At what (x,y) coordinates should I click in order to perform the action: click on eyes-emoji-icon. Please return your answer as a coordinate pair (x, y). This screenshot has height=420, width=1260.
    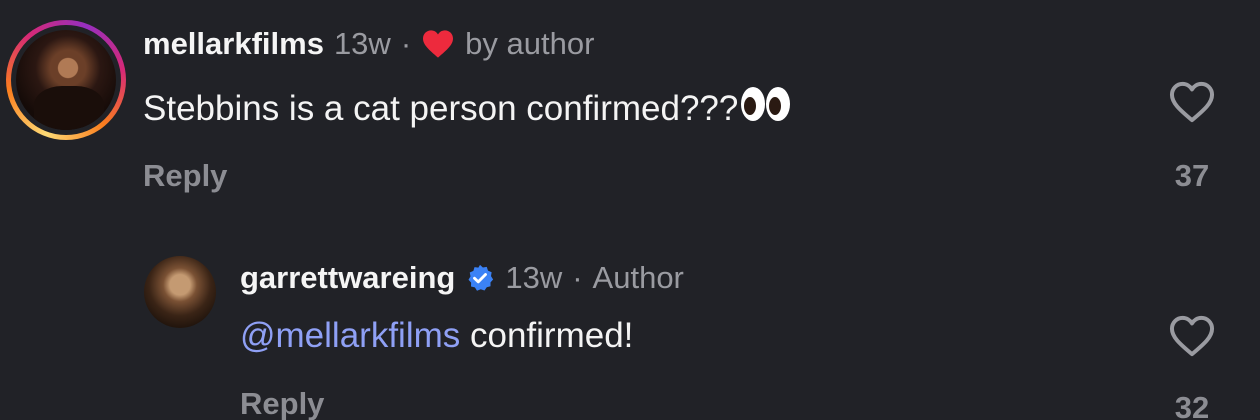
    Looking at the image, I should click on (766, 104).